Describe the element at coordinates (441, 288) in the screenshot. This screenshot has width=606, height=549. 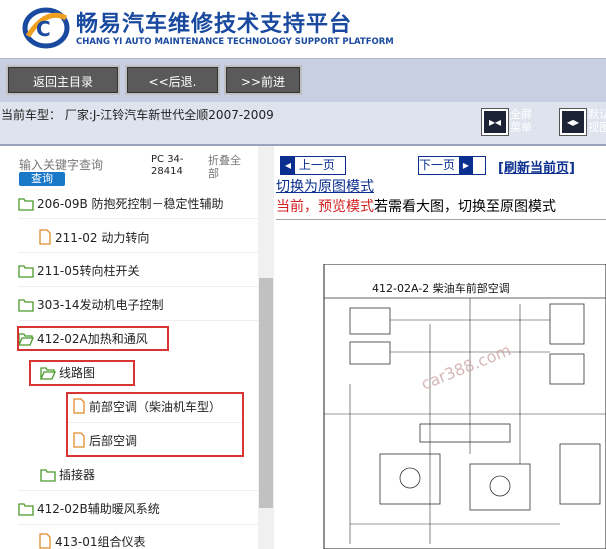
I see `diagram-title: 412-02A-2 柴油车前部空调` at that location.